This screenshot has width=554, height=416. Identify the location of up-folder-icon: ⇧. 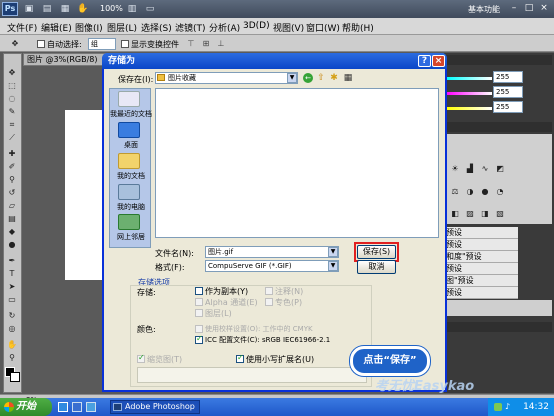
(321, 78).